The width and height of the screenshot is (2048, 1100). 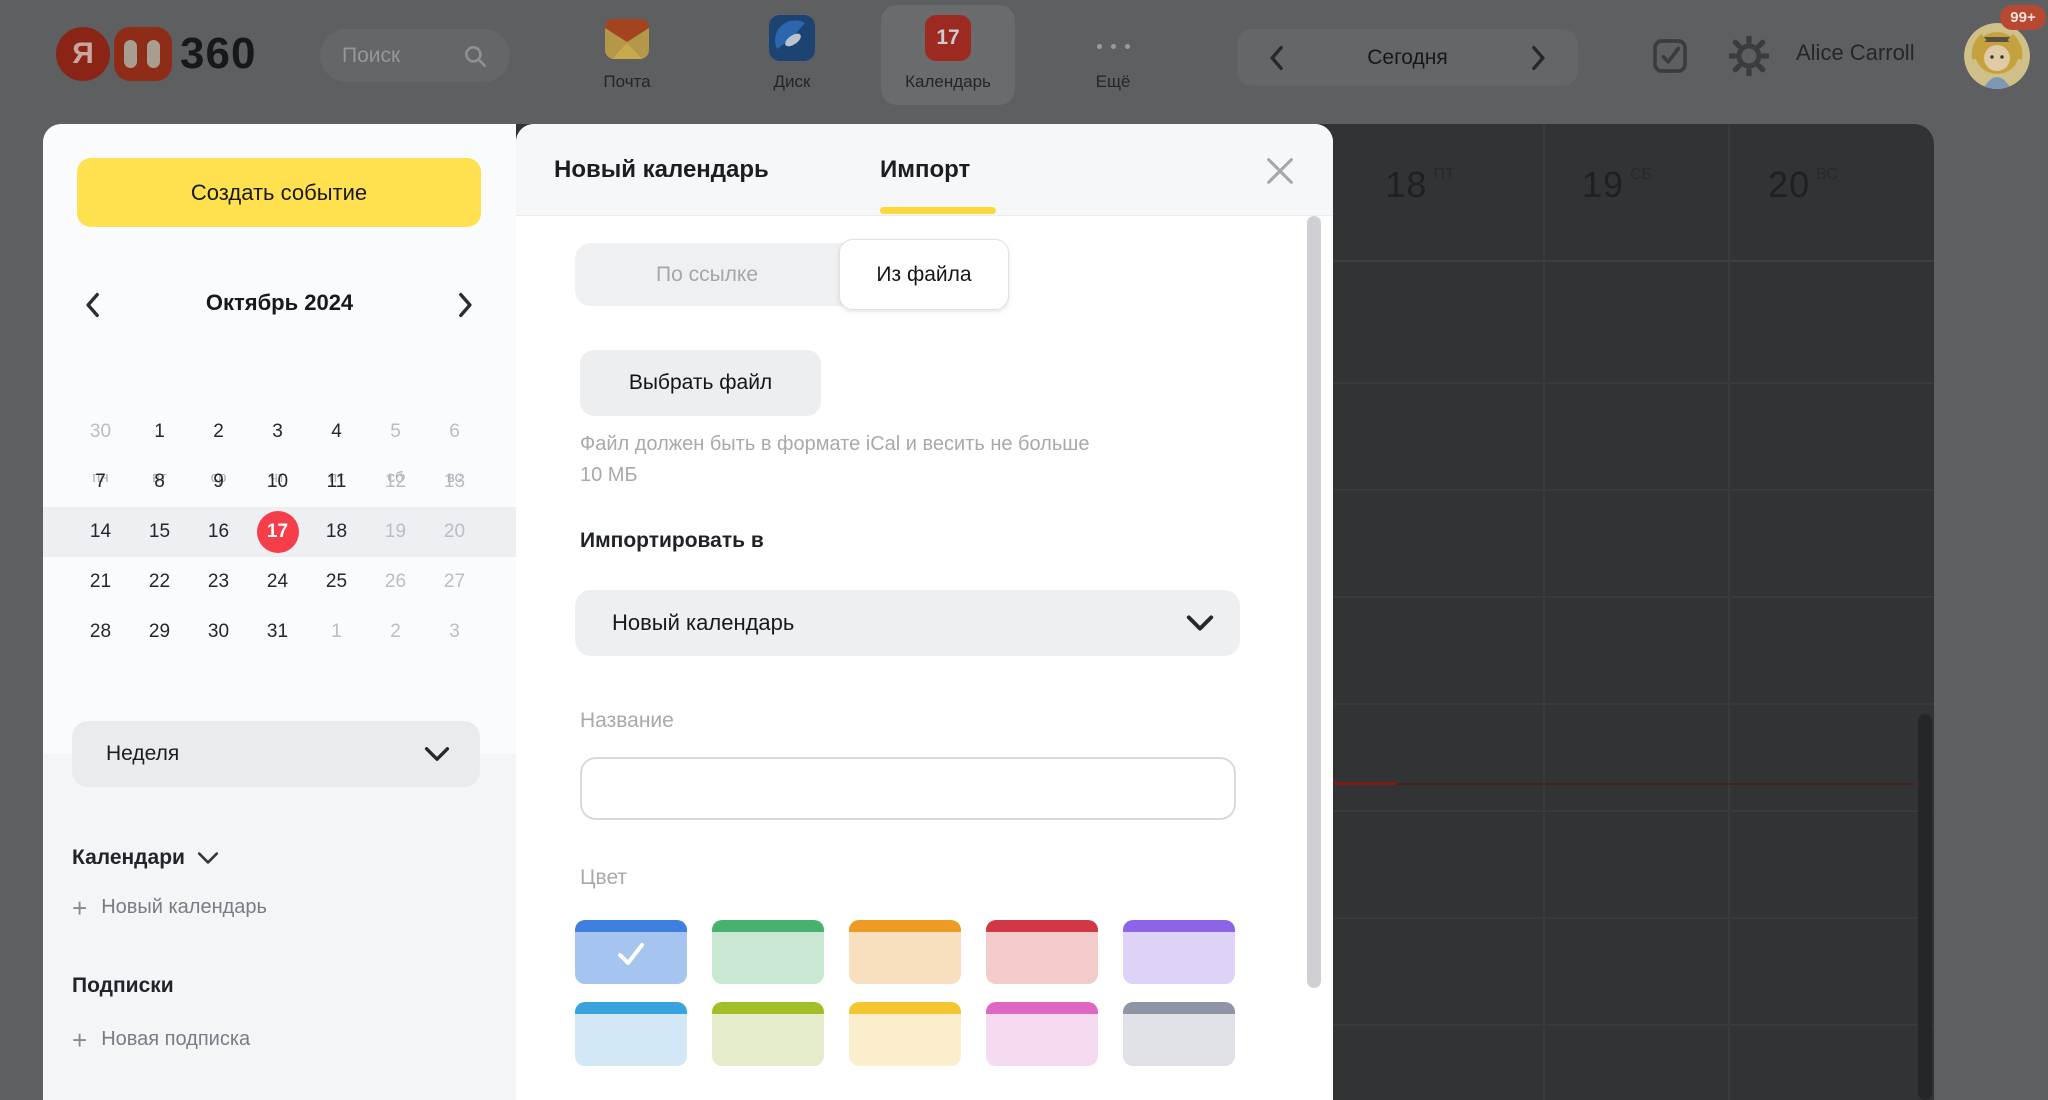 What do you see at coordinates (1925, 907) in the screenshot?
I see `calendar-scrollbar` at bounding box center [1925, 907].